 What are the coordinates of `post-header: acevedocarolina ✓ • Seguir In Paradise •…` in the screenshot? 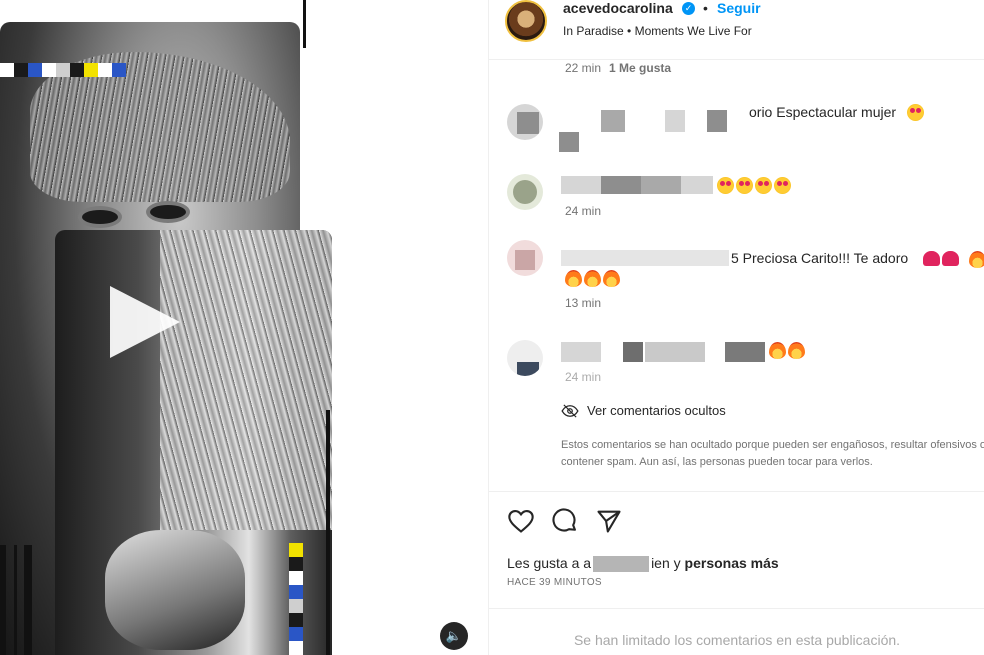 It's located at (736, 30).